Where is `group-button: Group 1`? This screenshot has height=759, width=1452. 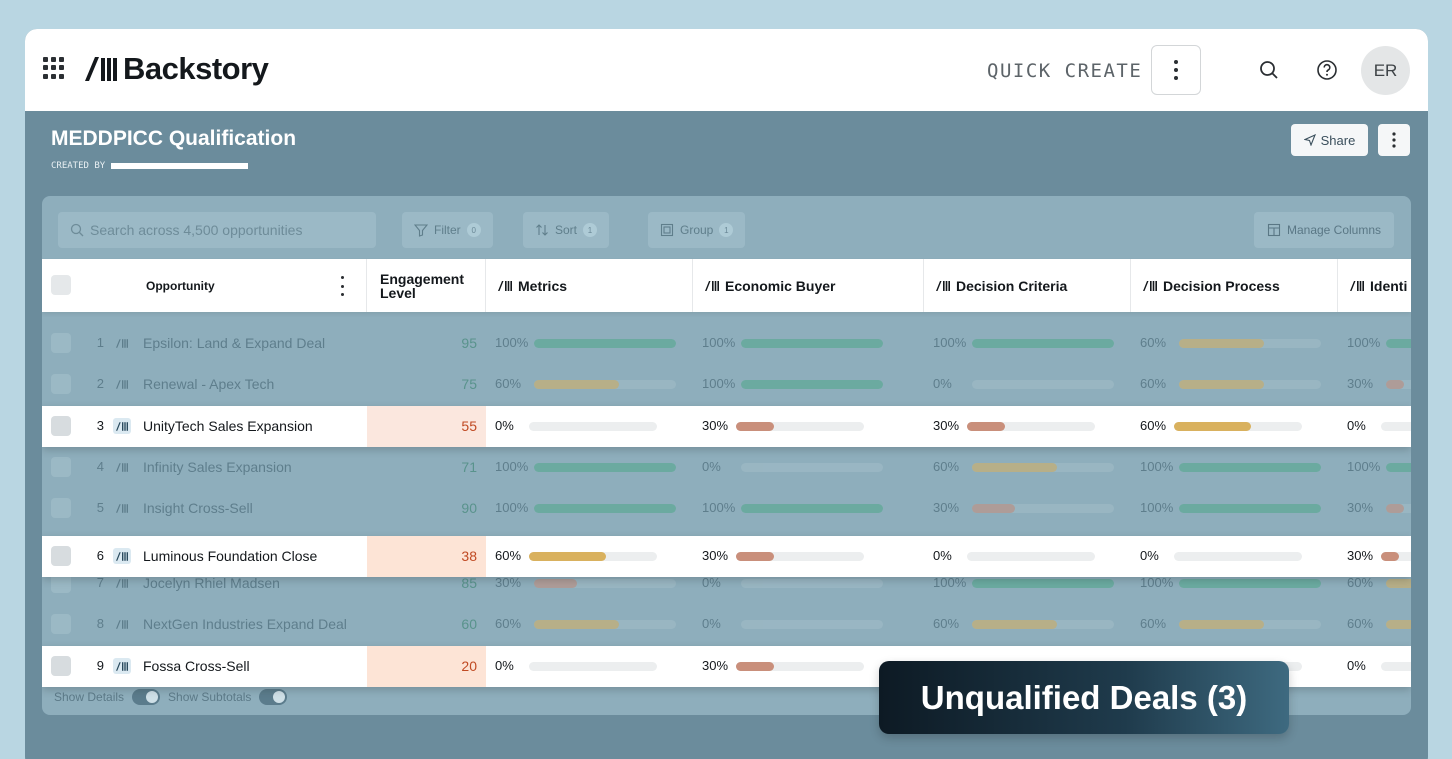
group-button: Group 1 is located at coordinates (697, 230).